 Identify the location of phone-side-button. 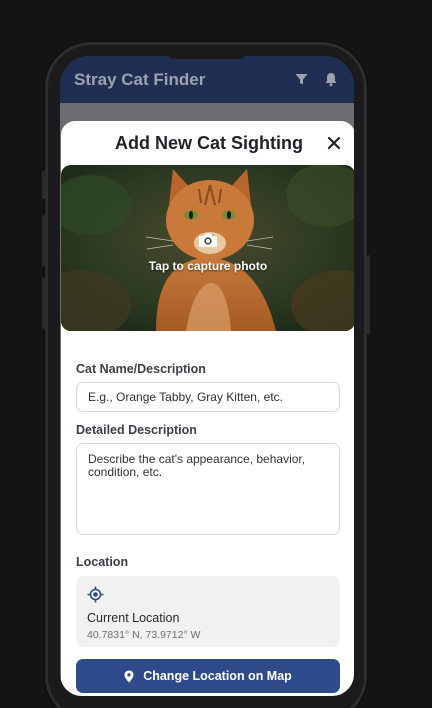
(43, 185).